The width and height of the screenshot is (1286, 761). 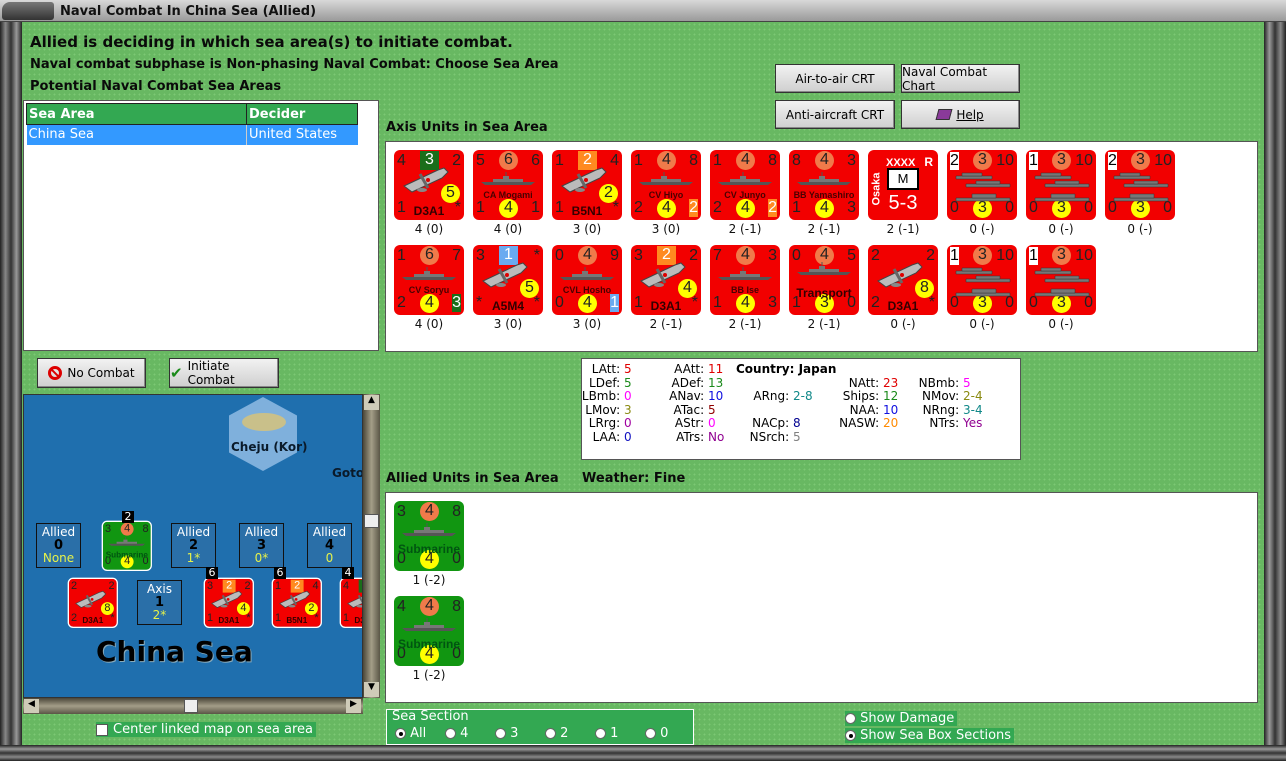 I want to click on scroll-right-arrow: ▶, so click(x=353, y=706).